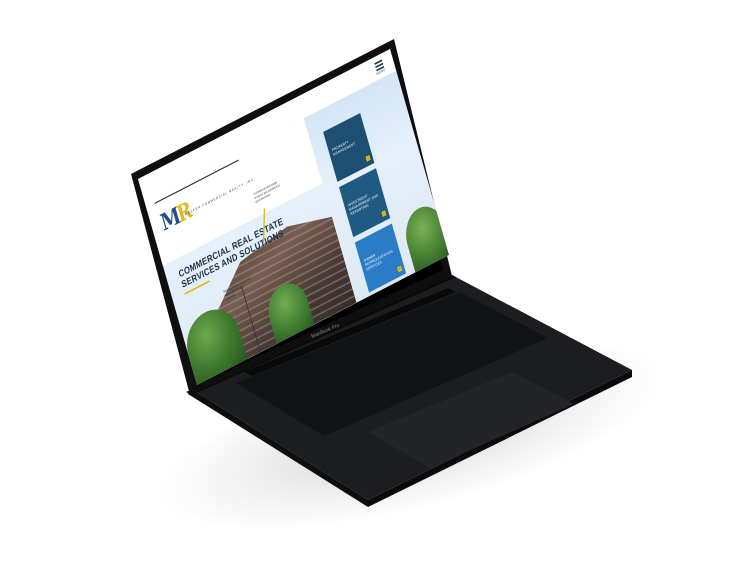  I want to click on service-label: OWNER REPRESENTATION SERVICES, so click(378, 260).